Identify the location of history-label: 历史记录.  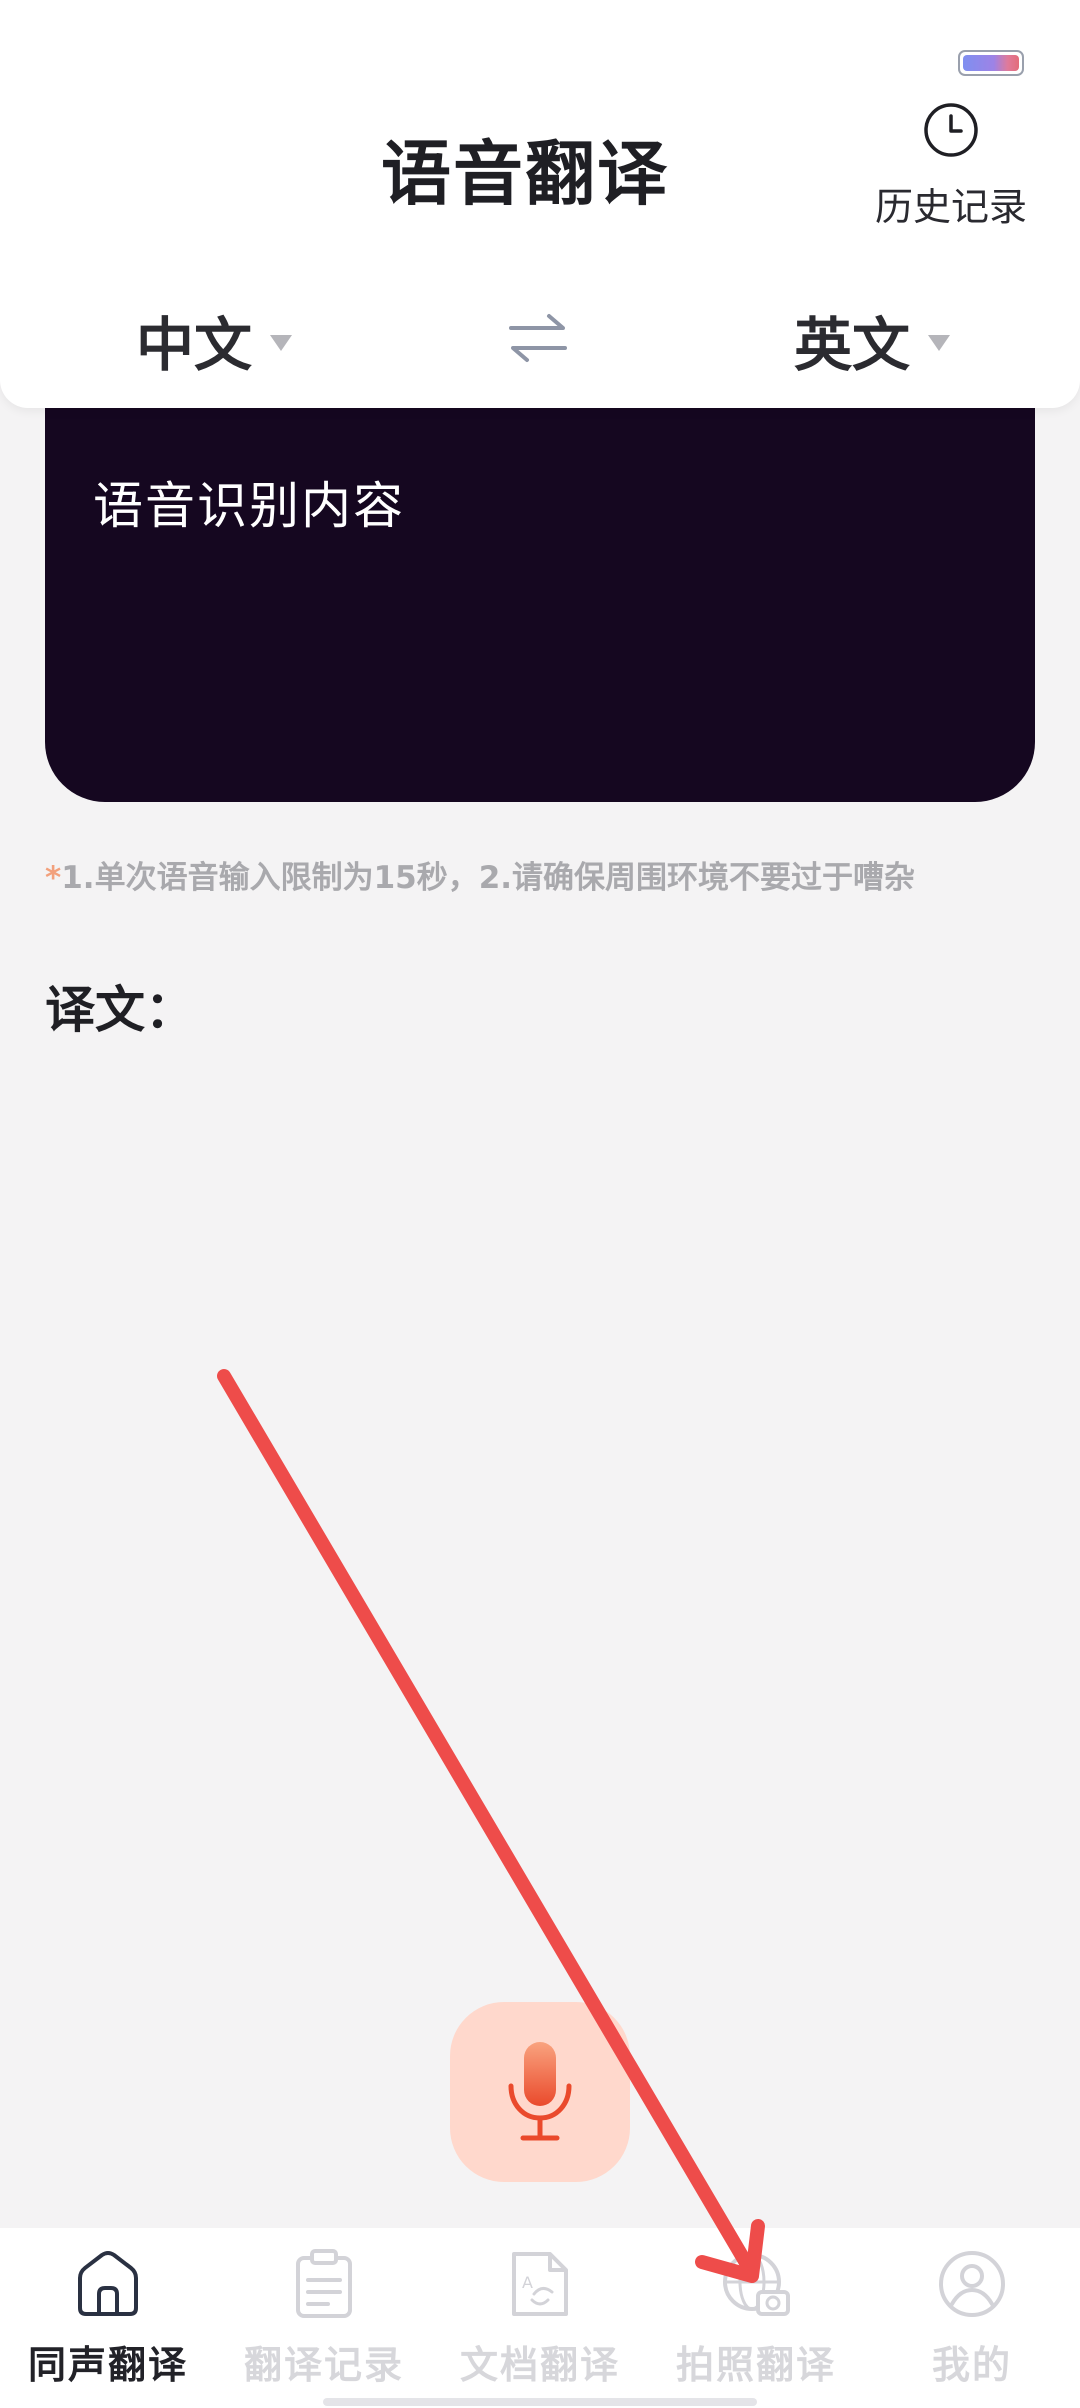
(950, 207).